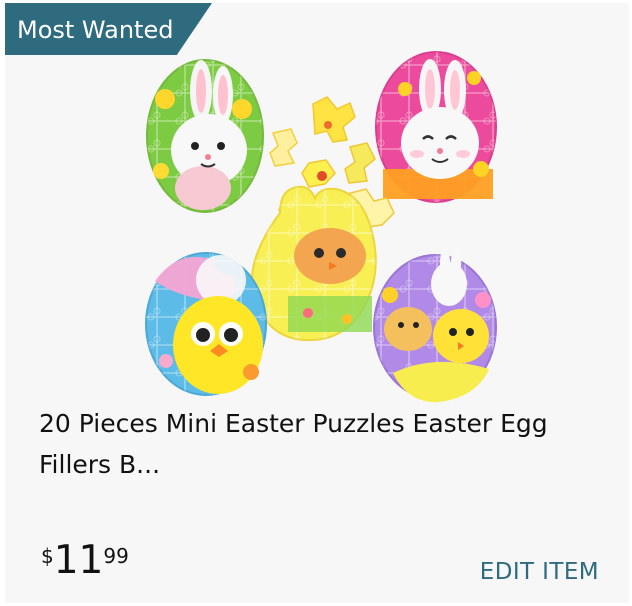 Image resolution: width=632 pixels, height=606 pixels. I want to click on edit-item-link: EDIT ITEM, so click(539, 572).